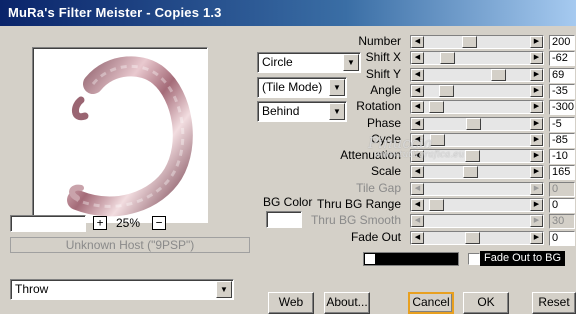 This screenshot has width=576, height=314. What do you see at coordinates (358, 204) in the screenshot?
I see `thru-bg-range-label: Thru BG Range` at bounding box center [358, 204].